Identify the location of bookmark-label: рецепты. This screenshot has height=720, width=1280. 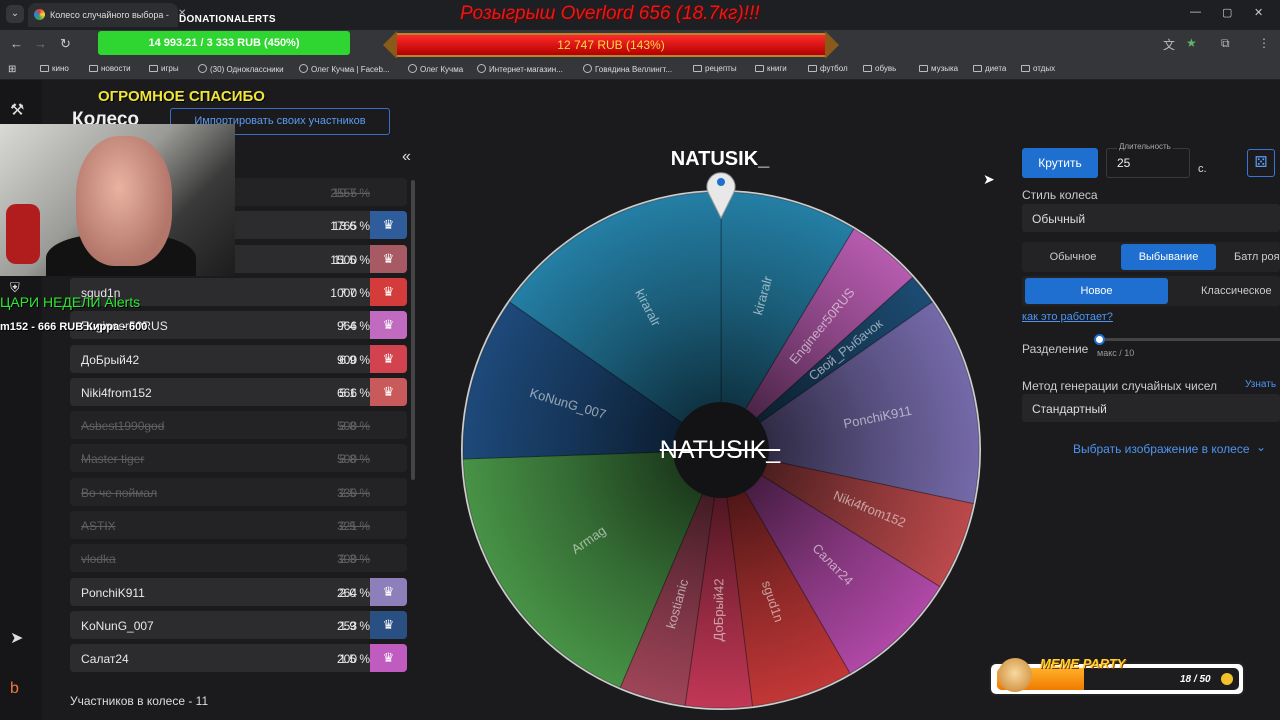
(721, 68).